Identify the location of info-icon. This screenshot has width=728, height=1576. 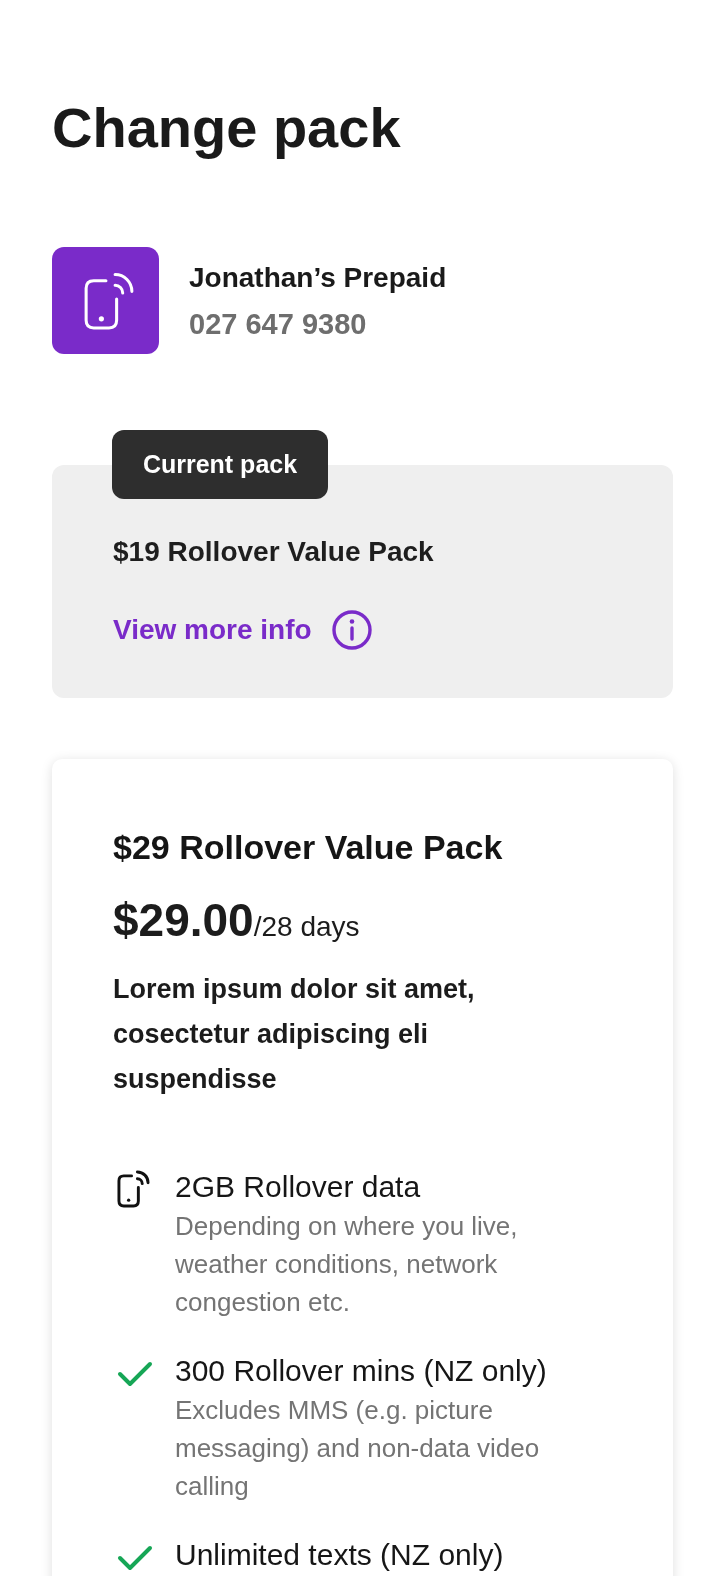
(351, 630).